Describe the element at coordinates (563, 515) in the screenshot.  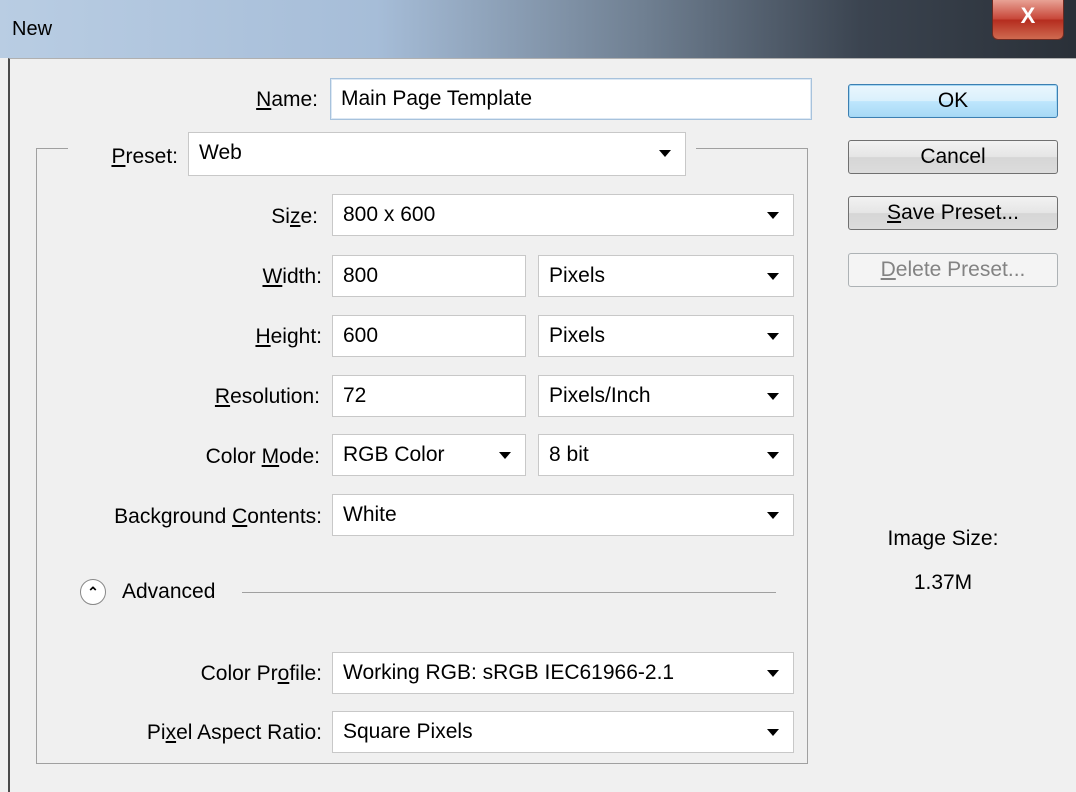
I see `background-dropdown: White` at that location.